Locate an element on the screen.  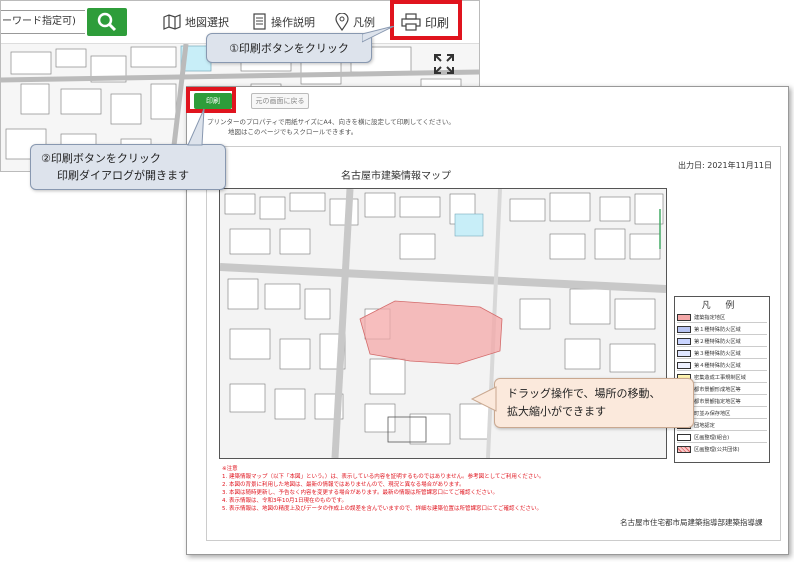
callout-drag-line1: ドラッグ操作で、場所の移動、 is located at coordinates (584, 393).